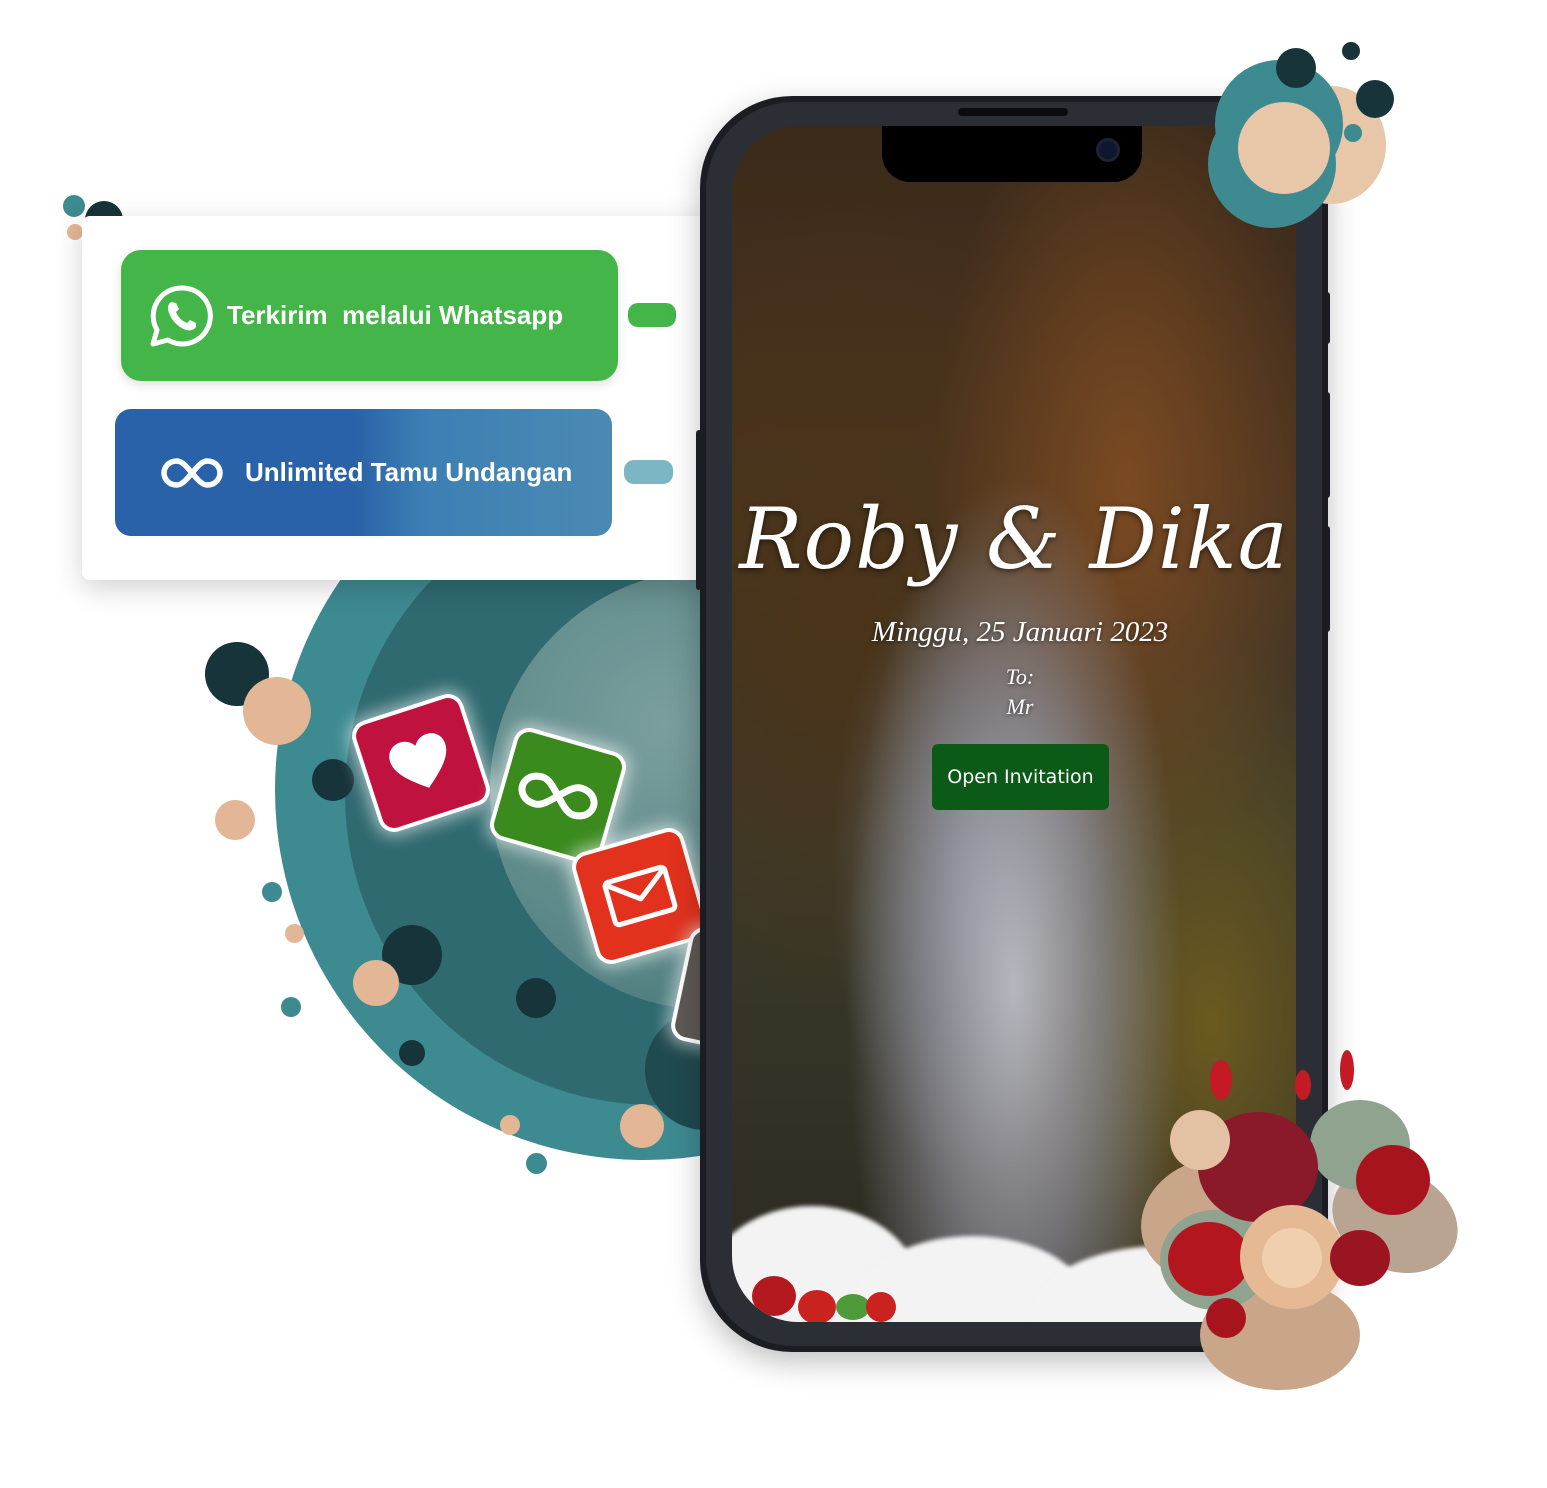 This screenshot has width=1547, height=1488. What do you see at coordinates (395, 315) in the screenshot?
I see `whatsapp-feature-label: Terkirim melalui Whatsapp` at bounding box center [395, 315].